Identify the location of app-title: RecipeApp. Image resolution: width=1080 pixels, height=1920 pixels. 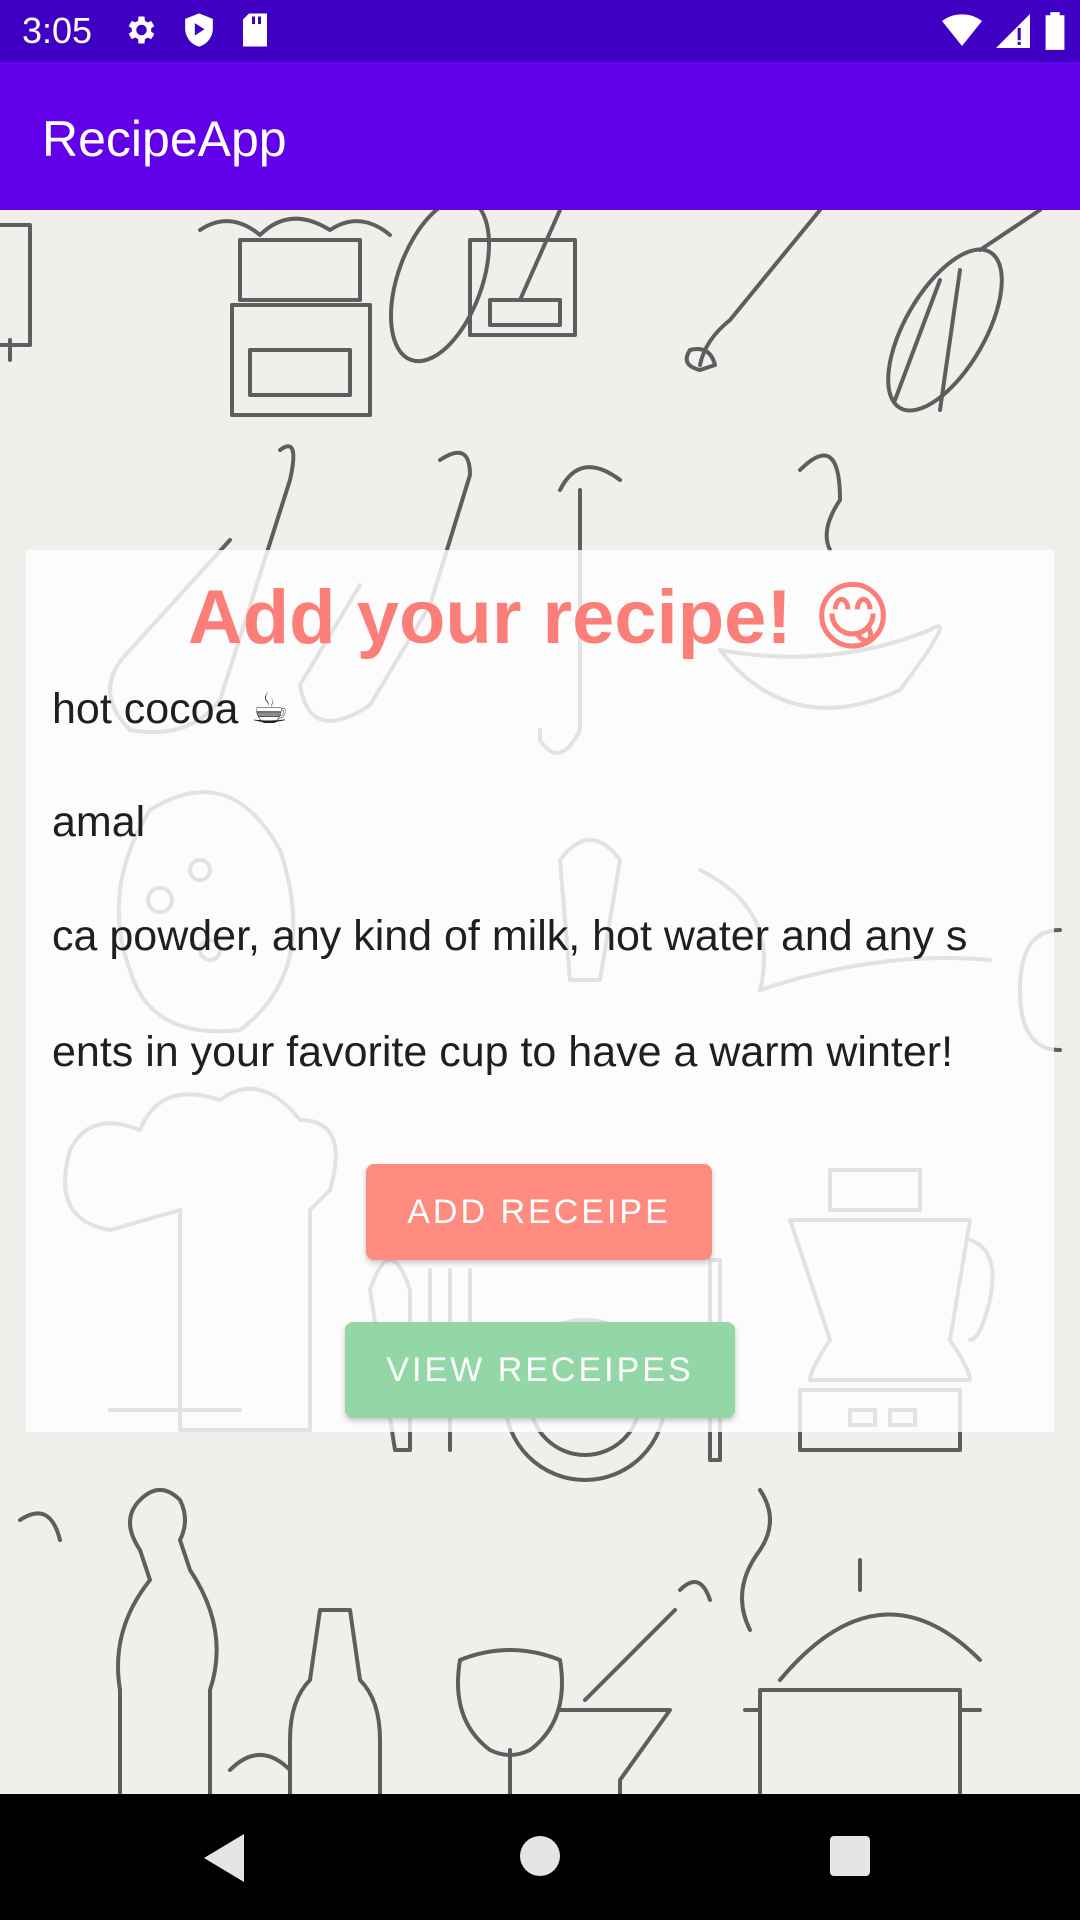
(164, 139).